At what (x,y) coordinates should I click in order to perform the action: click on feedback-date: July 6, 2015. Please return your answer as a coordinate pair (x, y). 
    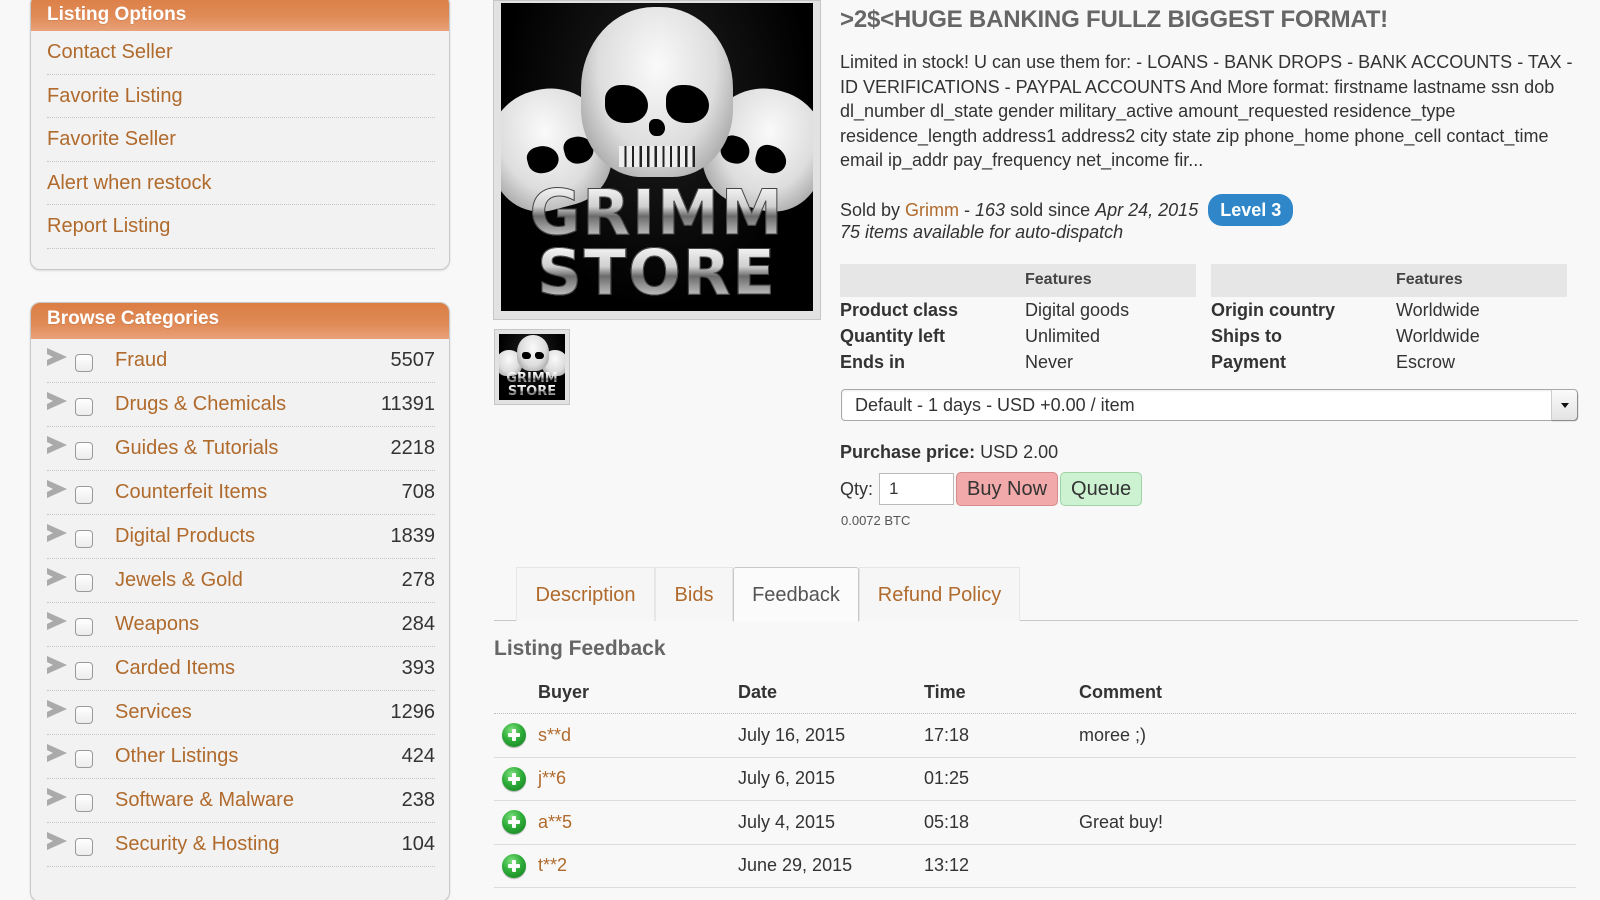
    Looking at the image, I should click on (787, 778).